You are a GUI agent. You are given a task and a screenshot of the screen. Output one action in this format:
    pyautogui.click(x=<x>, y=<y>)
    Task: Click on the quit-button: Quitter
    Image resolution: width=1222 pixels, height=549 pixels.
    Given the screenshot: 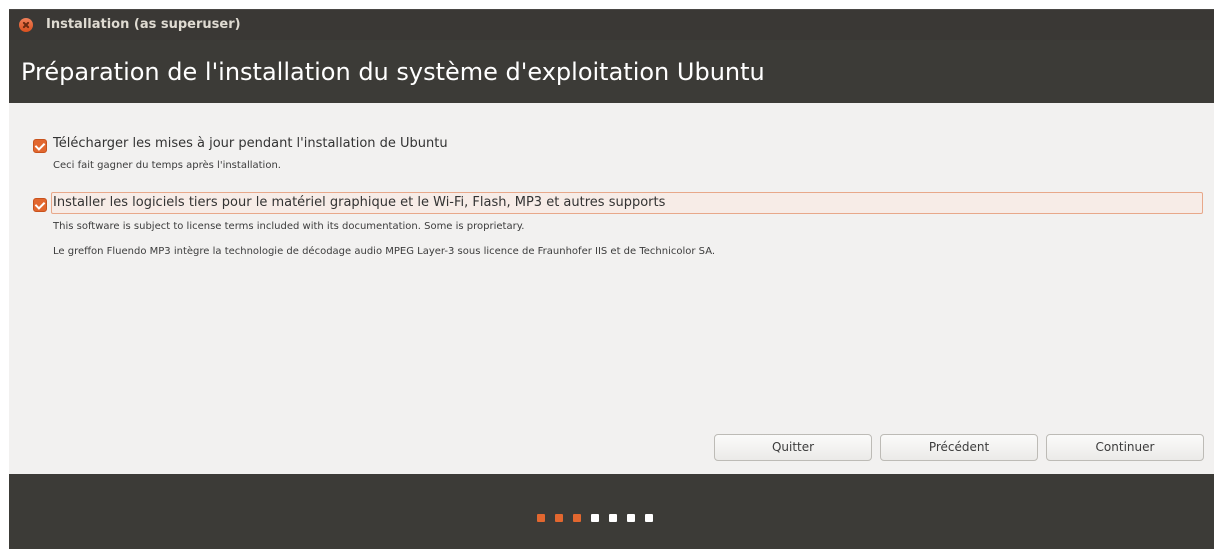 What is the action you would take?
    pyautogui.click(x=793, y=447)
    